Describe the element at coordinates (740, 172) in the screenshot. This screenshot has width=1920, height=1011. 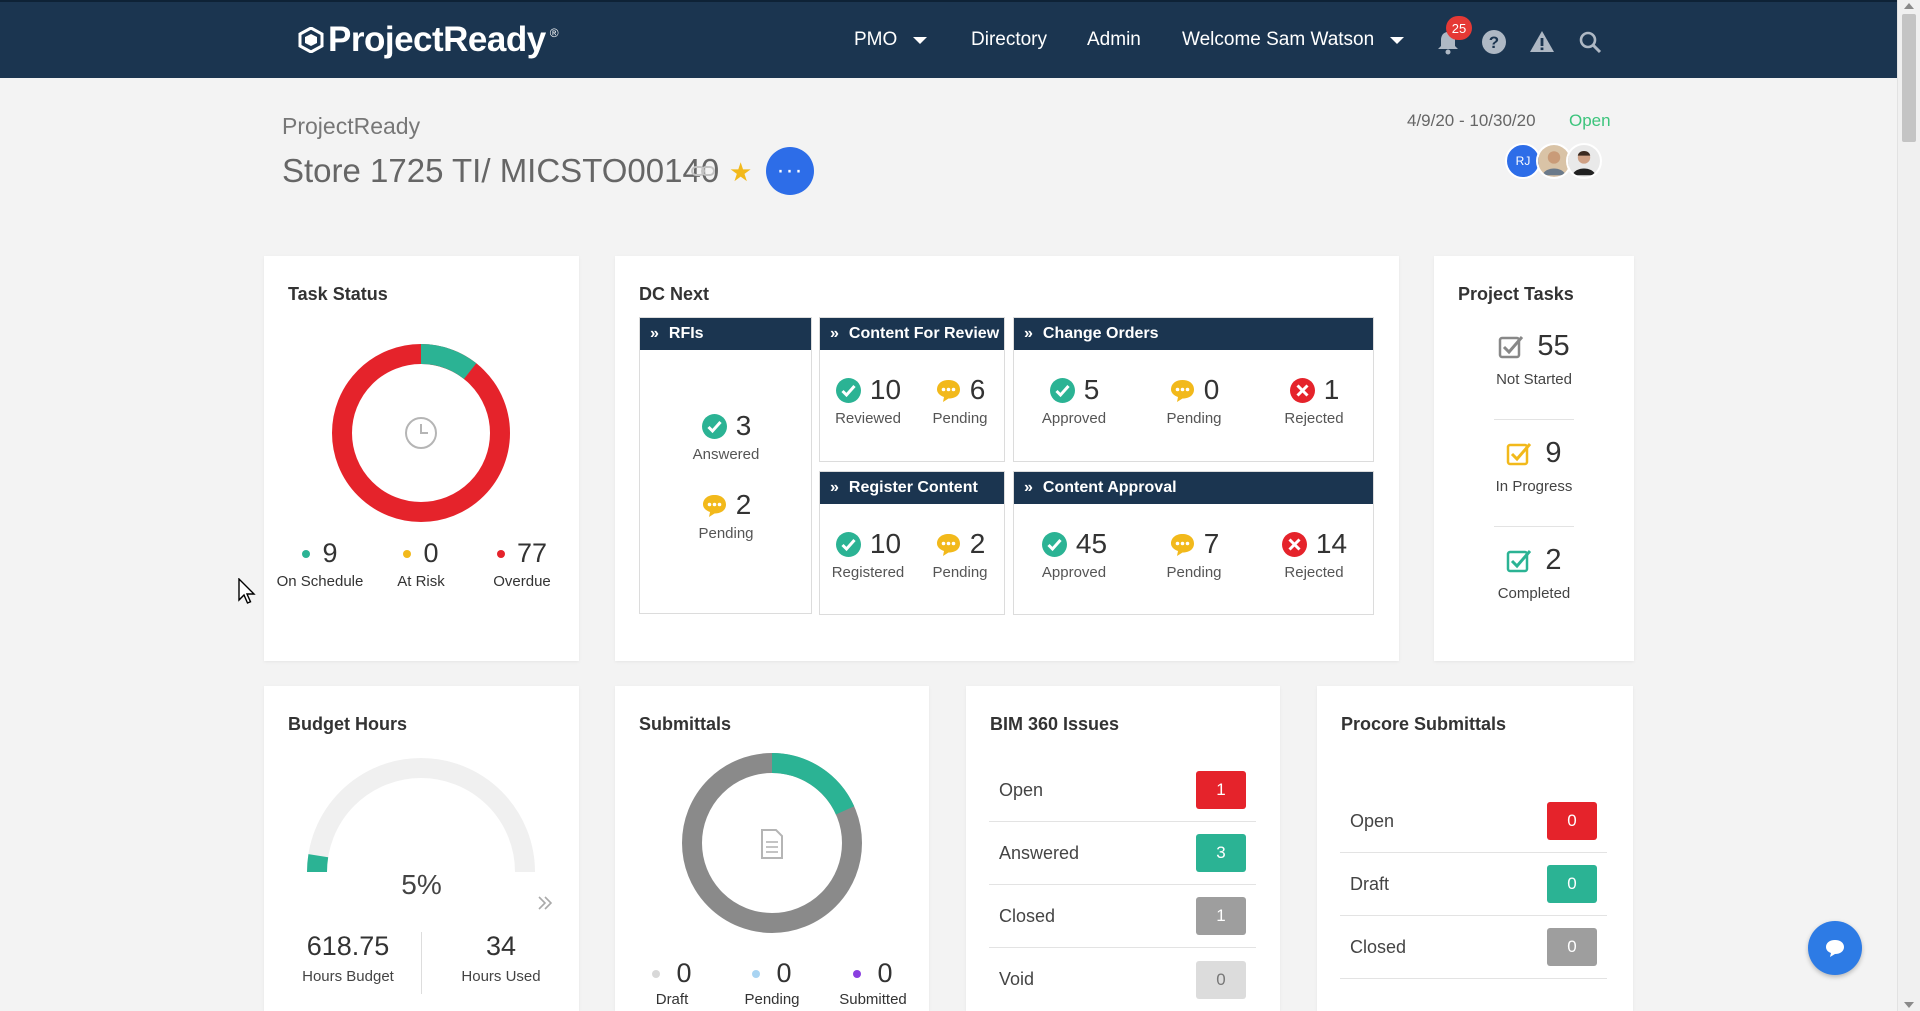
I see `favorite-star-icon: ★` at that location.